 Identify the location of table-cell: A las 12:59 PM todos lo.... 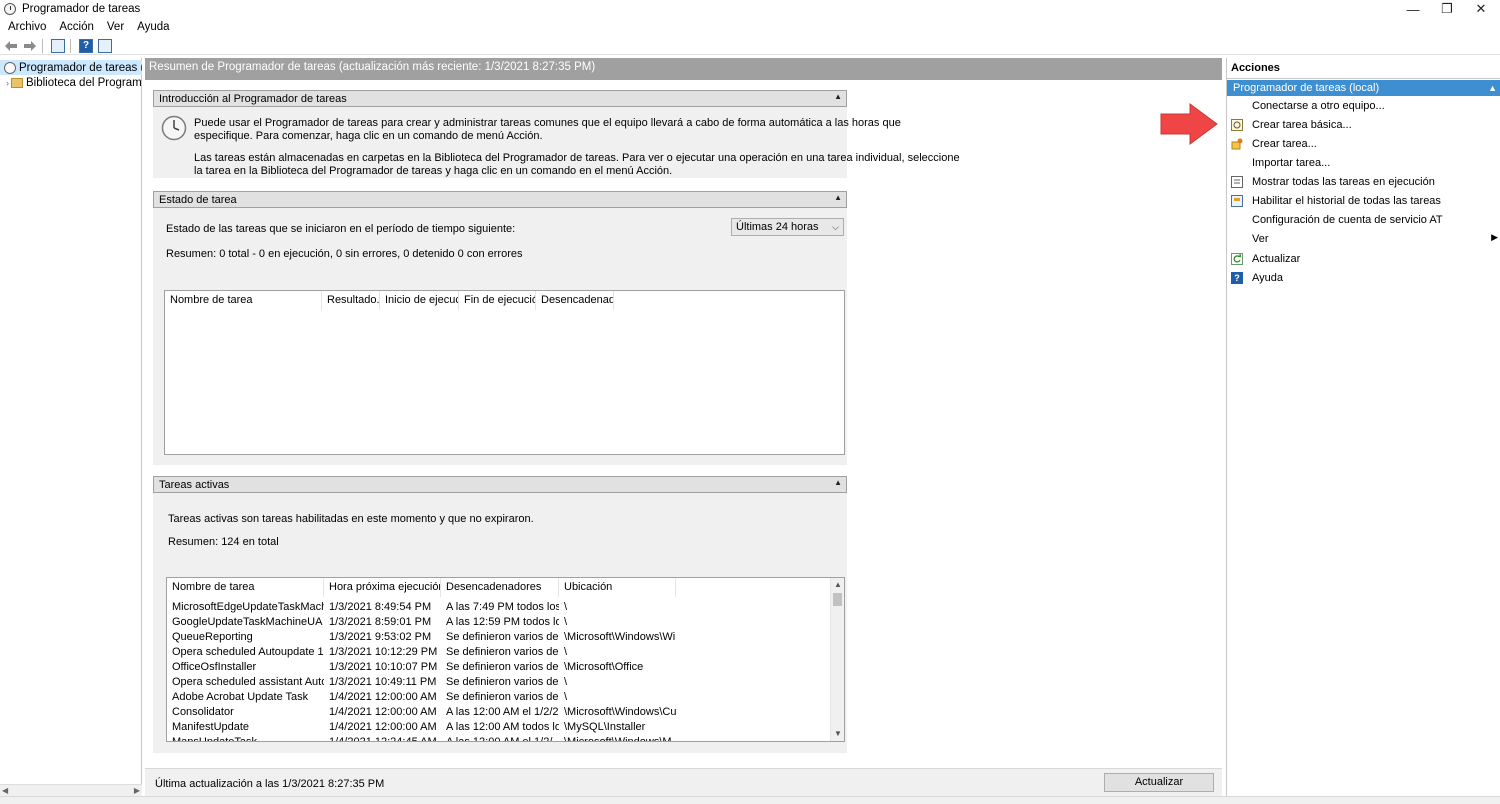
(502, 621).